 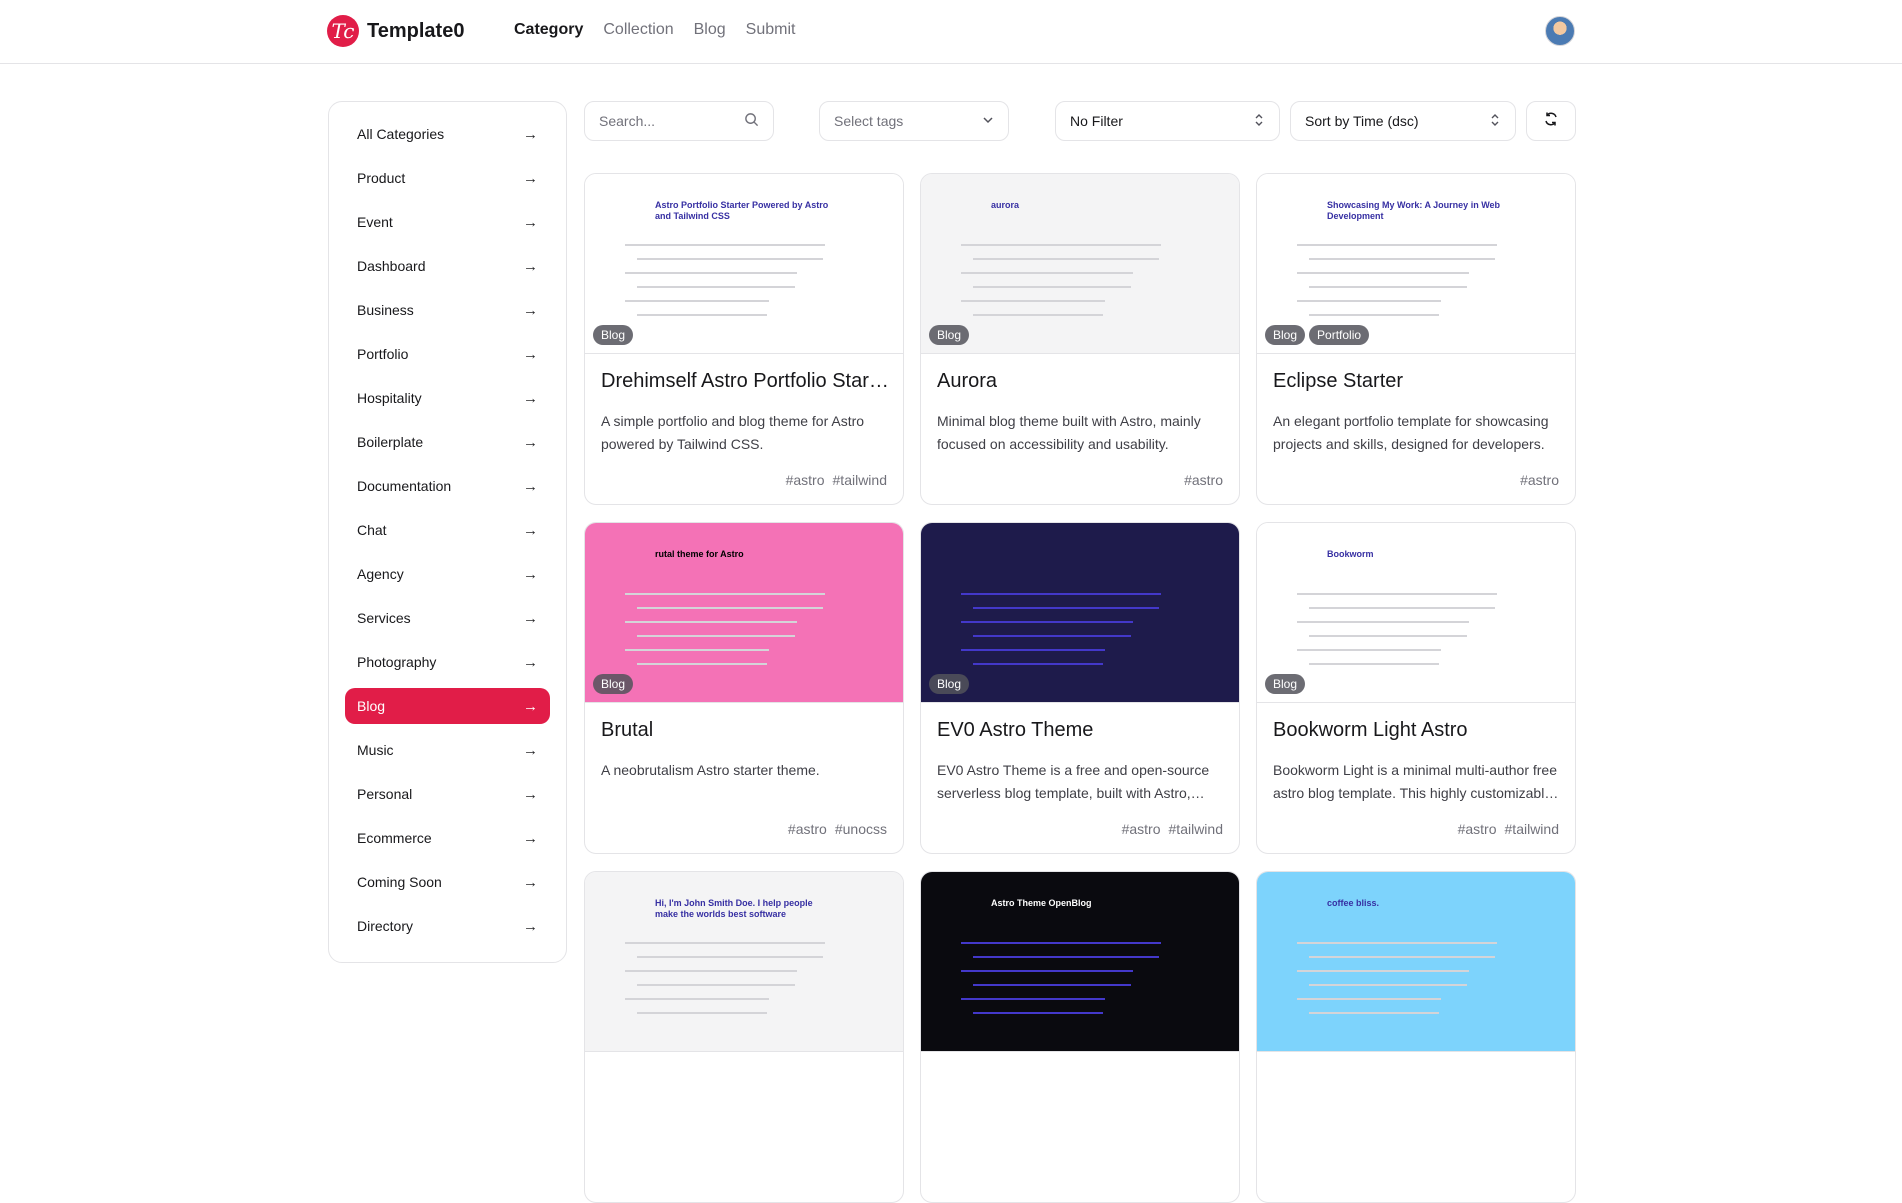 I want to click on sidebar-item-ecommerce: Ecommerce →, so click(x=447, y=838).